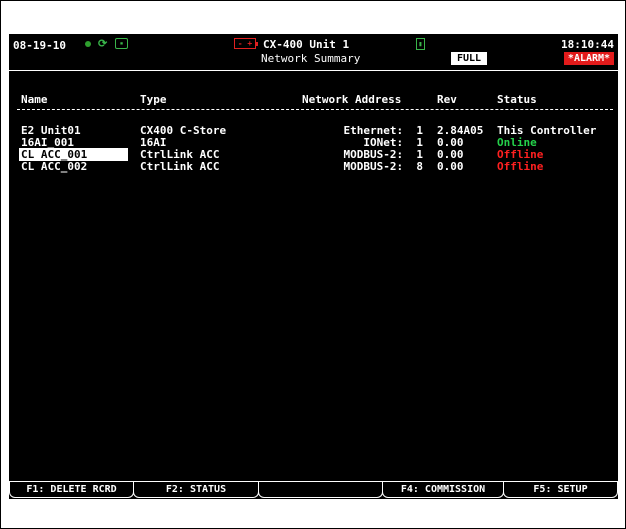  I want to click on f1-delete-record-button: F1: DELETE RCRD, so click(71, 490).